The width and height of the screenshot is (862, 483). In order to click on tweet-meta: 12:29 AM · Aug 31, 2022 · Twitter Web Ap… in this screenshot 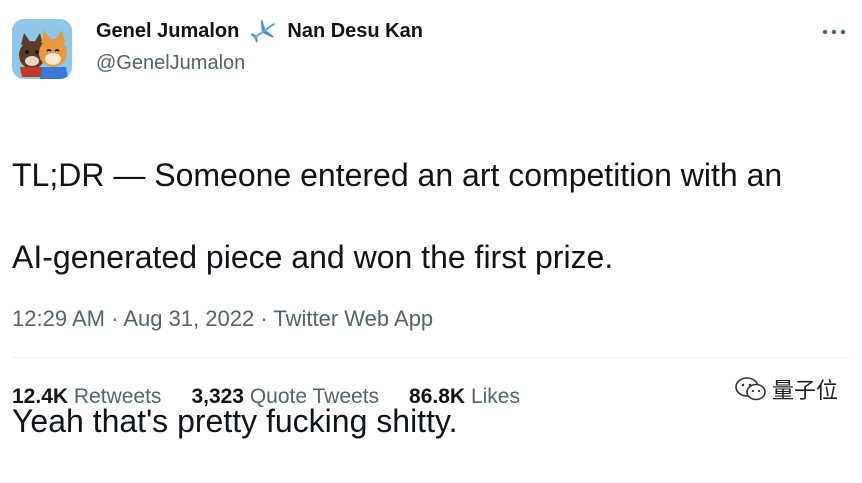, I will do `click(223, 318)`.